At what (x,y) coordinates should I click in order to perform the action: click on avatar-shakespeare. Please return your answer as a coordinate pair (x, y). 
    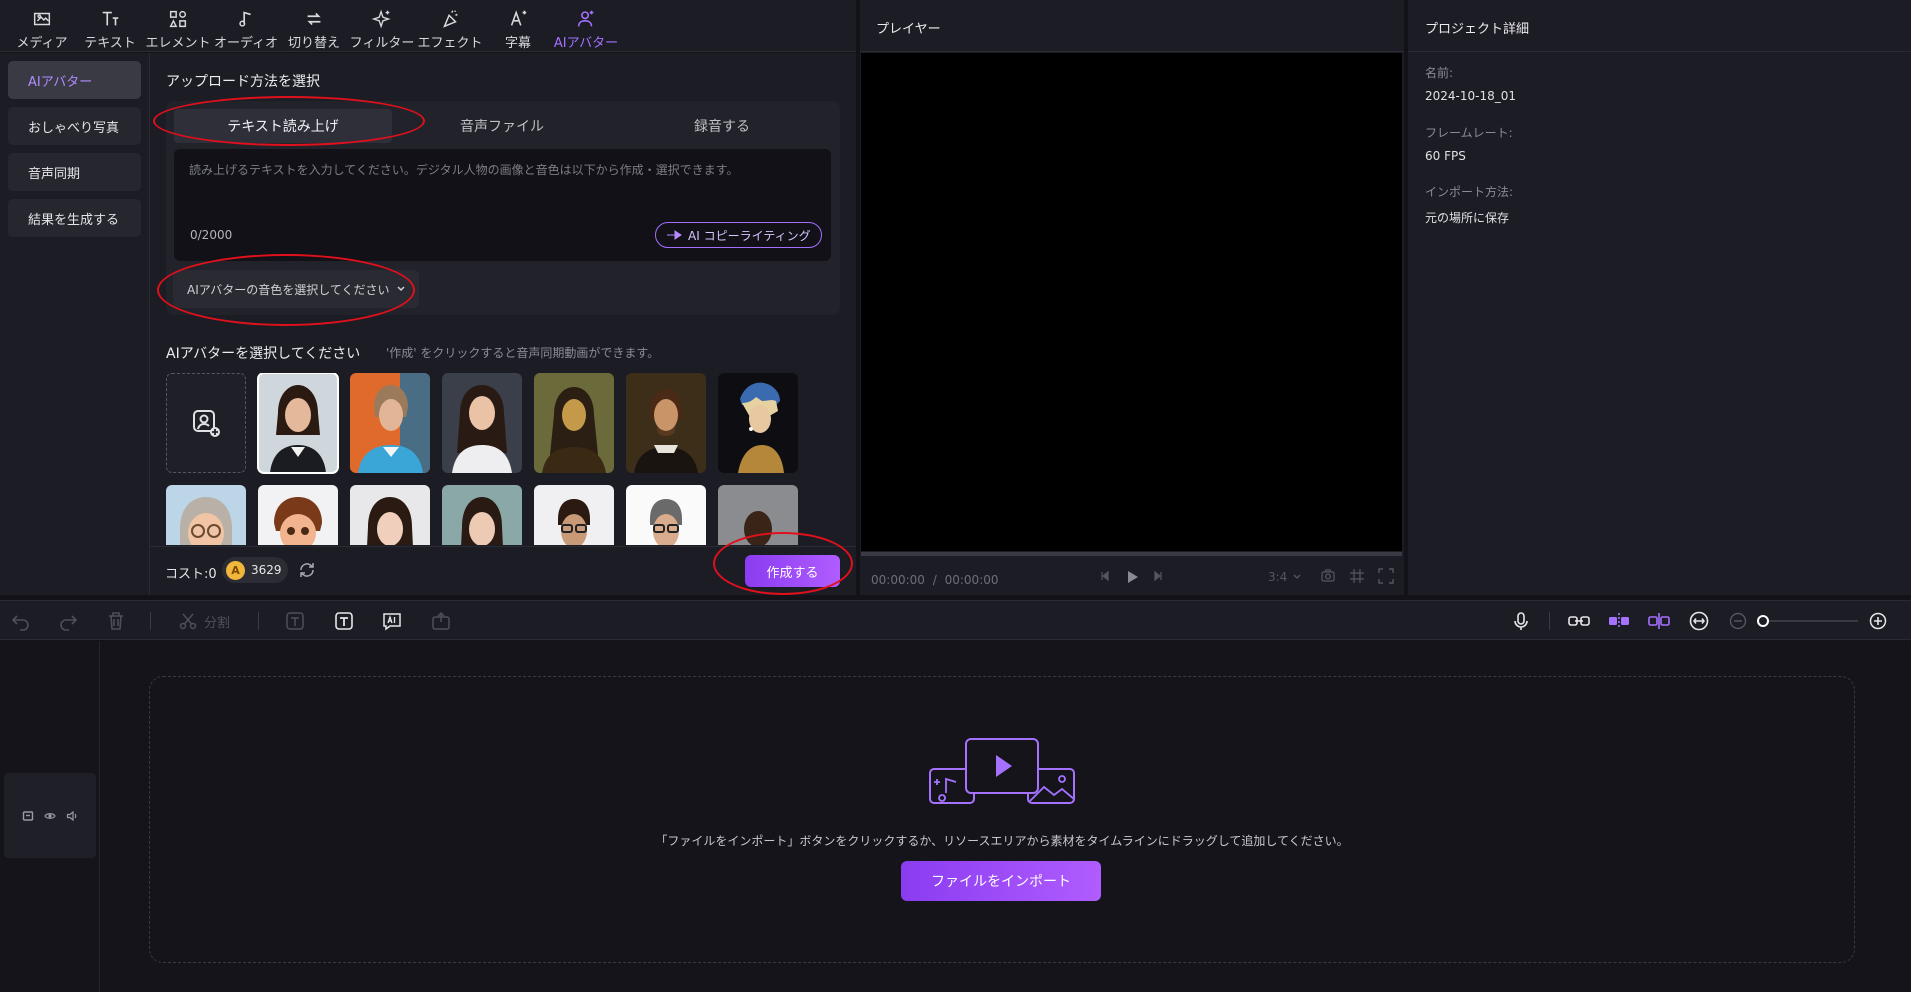
    Looking at the image, I should click on (666, 423).